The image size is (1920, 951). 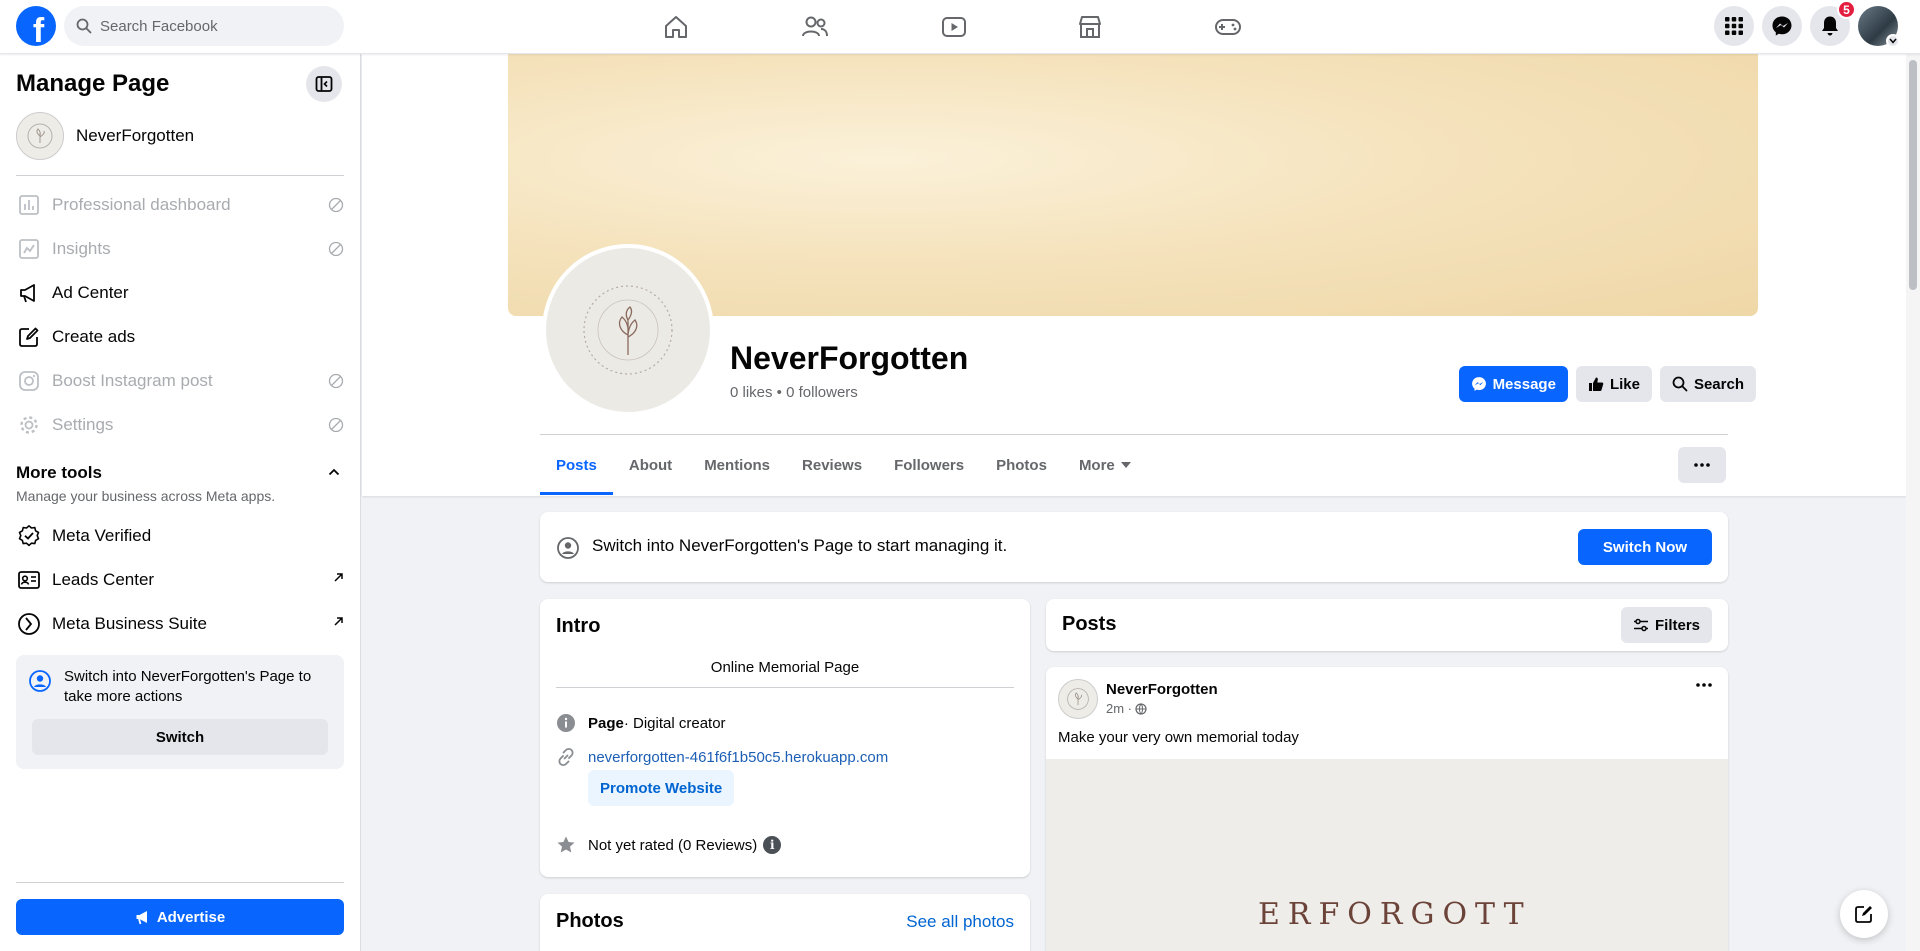 What do you see at coordinates (673, 845) in the screenshot?
I see `rating-text: Not yet rated (0 Reviews)` at bounding box center [673, 845].